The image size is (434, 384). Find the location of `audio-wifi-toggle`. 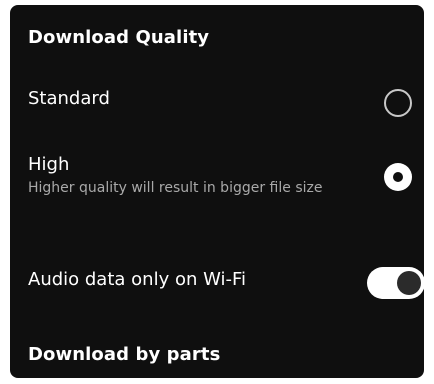

audio-wifi-toggle is located at coordinates (395, 283).